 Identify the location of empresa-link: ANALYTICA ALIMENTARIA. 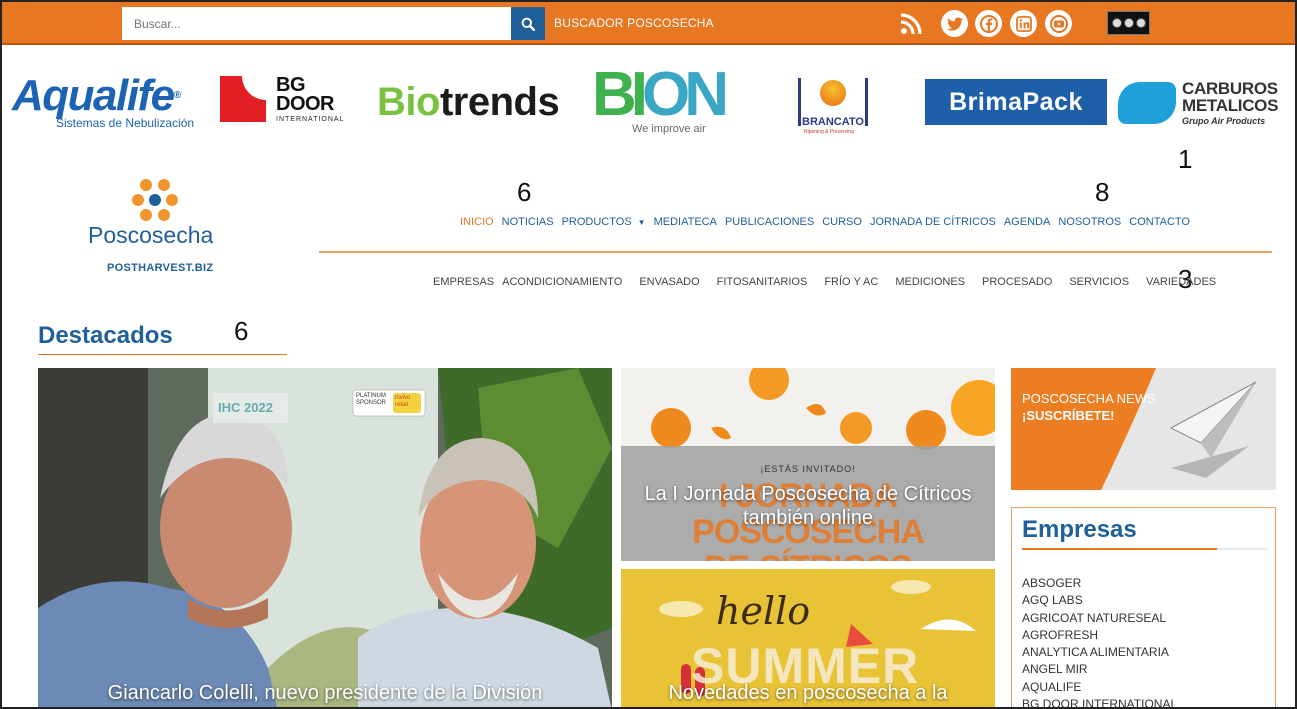
(1099, 652).